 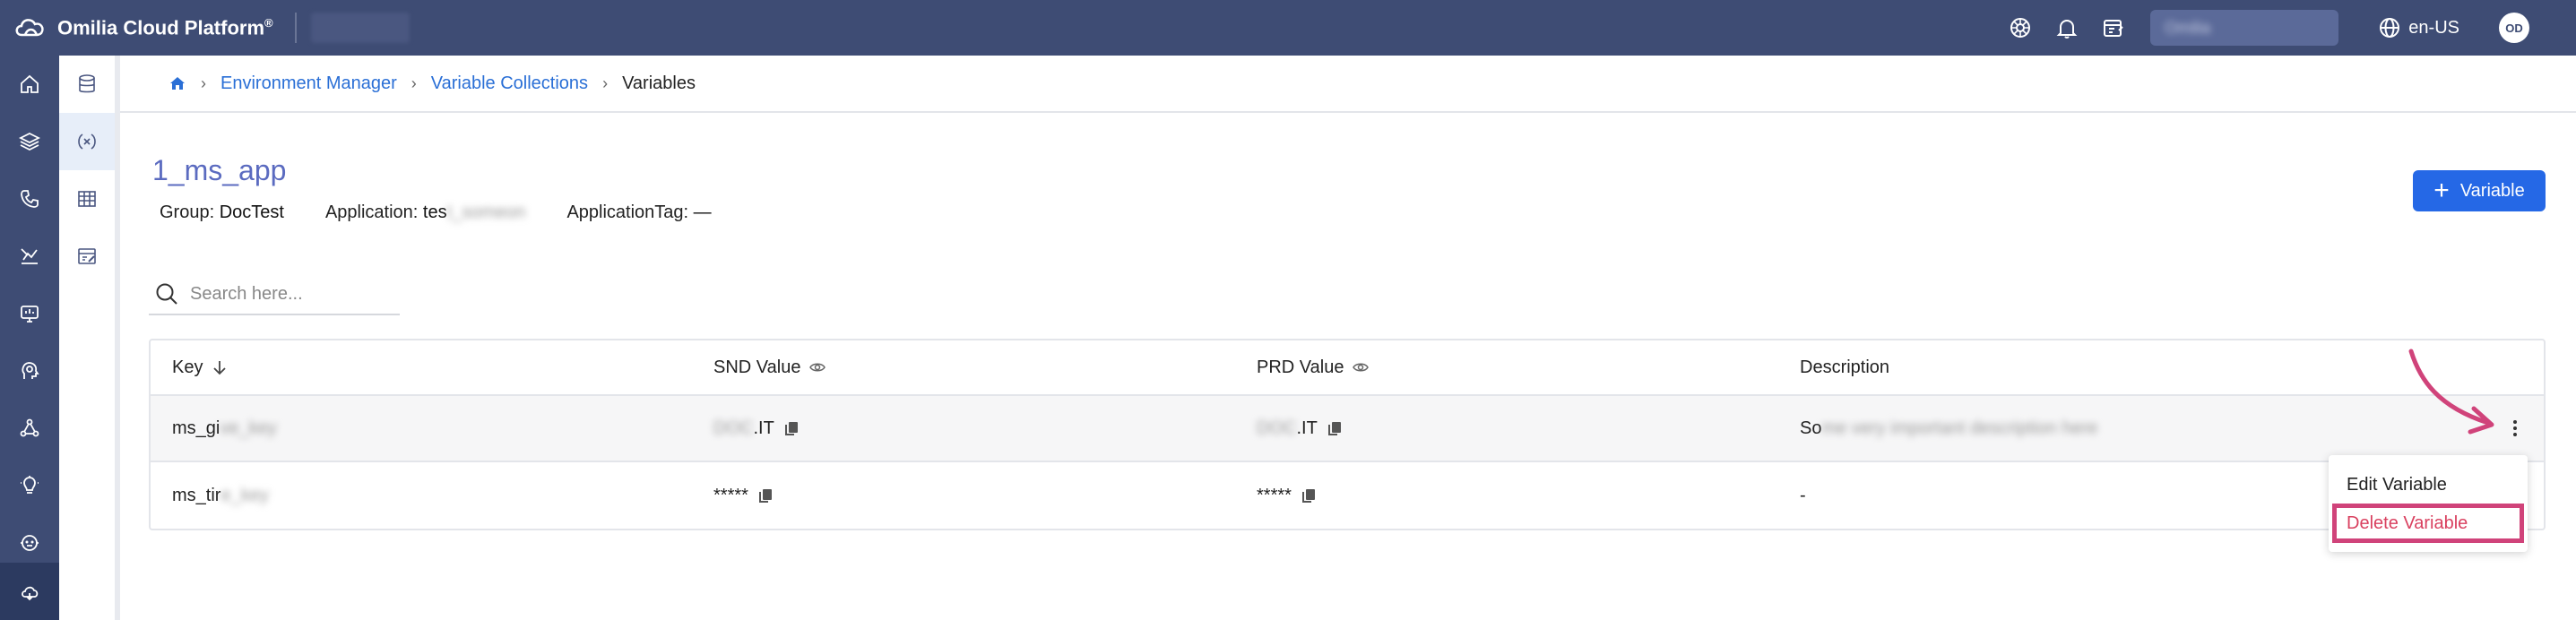 I want to click on breadcrumb-variables: Variables, so click(x=659, y=83).